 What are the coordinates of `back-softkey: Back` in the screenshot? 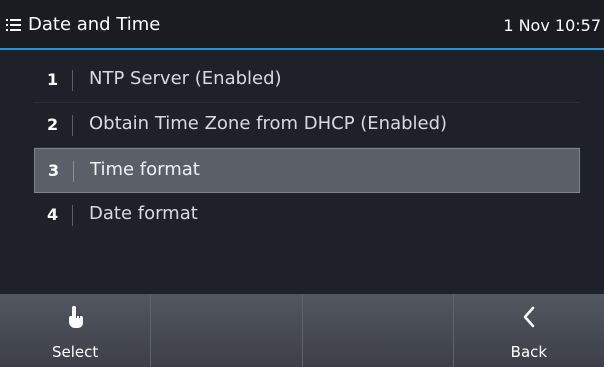 It's located at (529, 330).